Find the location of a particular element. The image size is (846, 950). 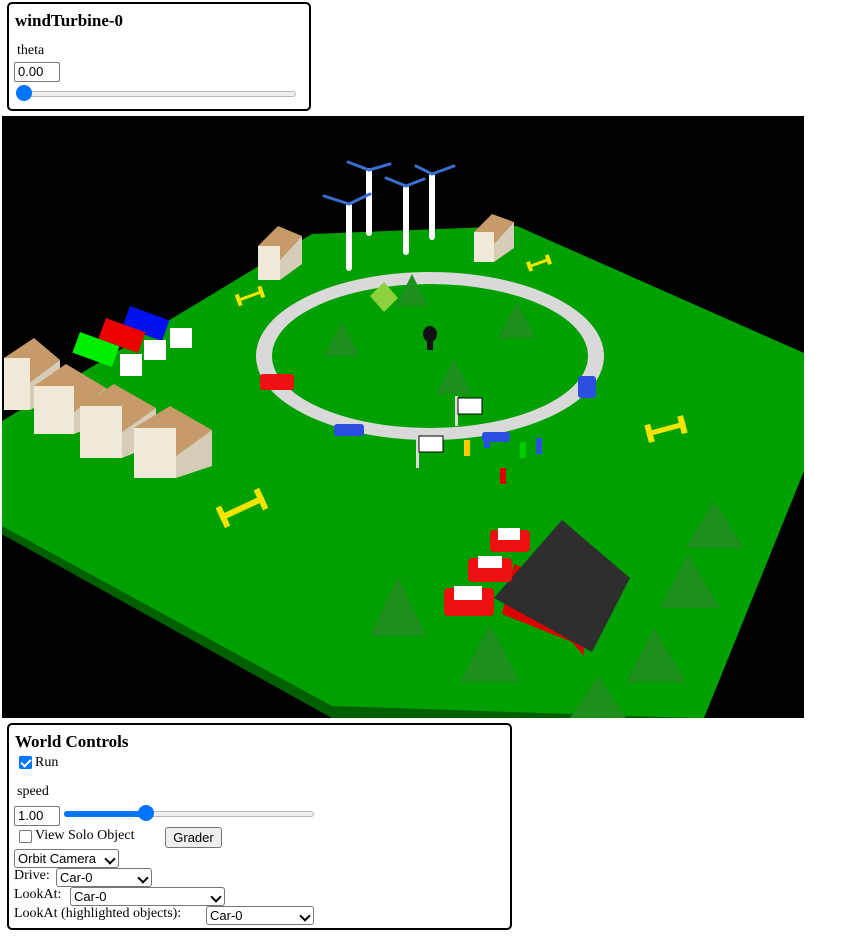

panel-title: windTurbine-0 is located at coordinates (69, 20).